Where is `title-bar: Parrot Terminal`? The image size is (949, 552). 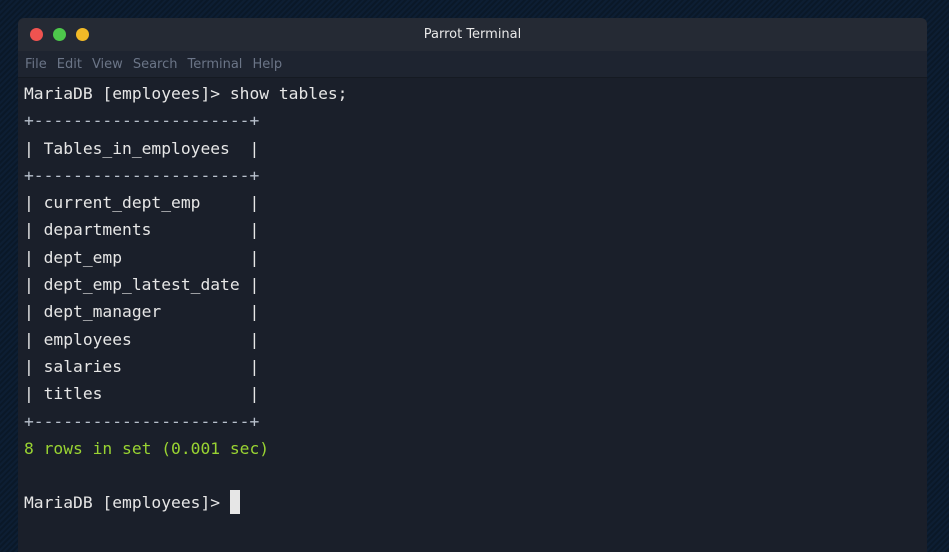 title-bar: Parrot Terminal is located at coordinates (472, 34).